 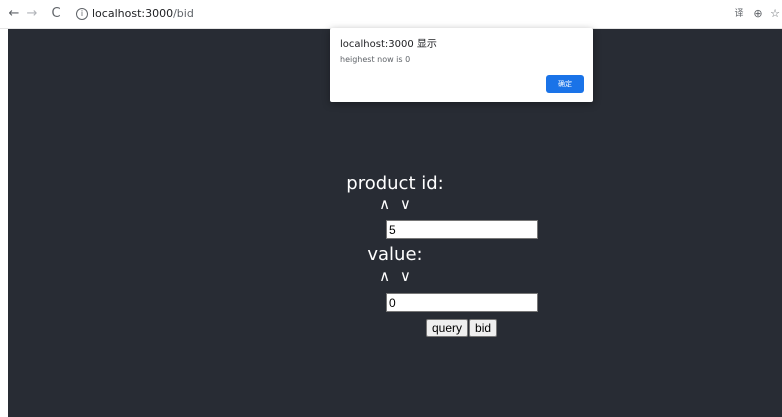 I want to click on dialog-title: localhost:3000 显示, so click(x=388, y=44).